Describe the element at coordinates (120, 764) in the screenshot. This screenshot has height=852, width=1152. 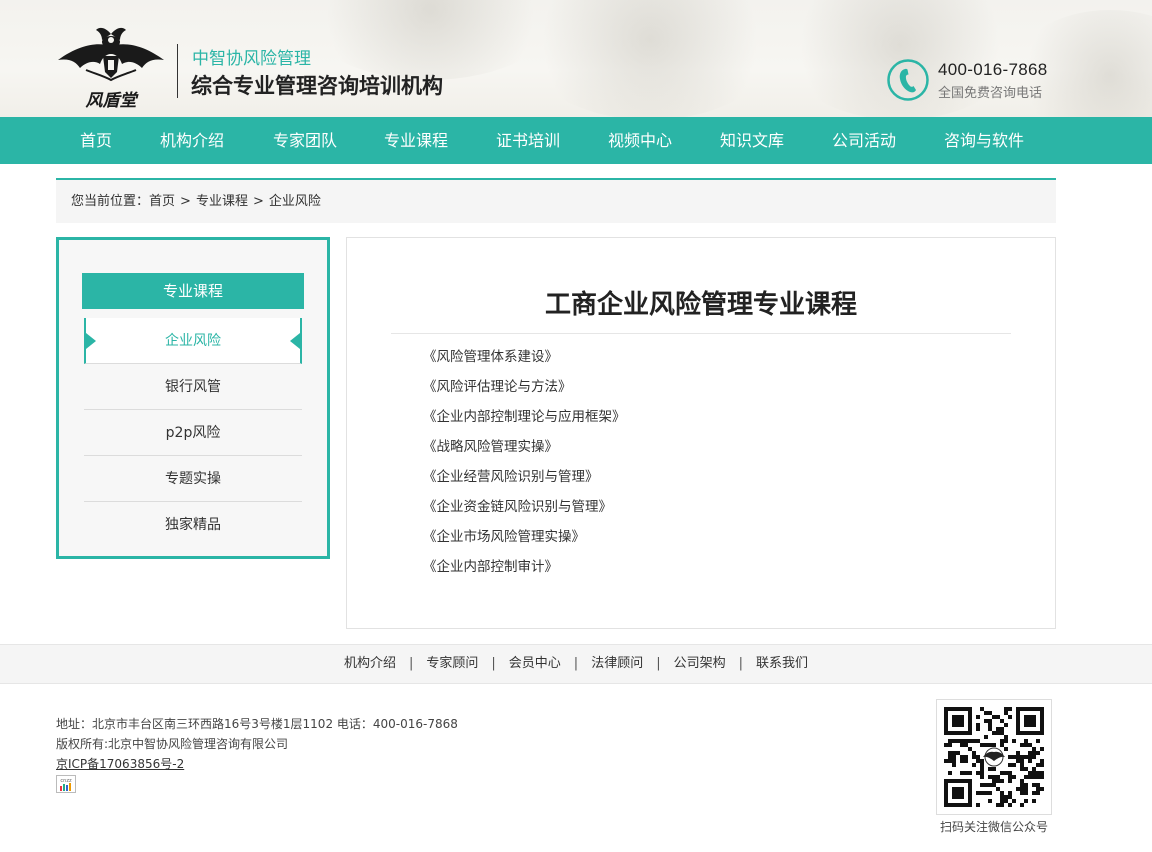
I see `icp-link: 京ICP备17063856号-2` at that location.